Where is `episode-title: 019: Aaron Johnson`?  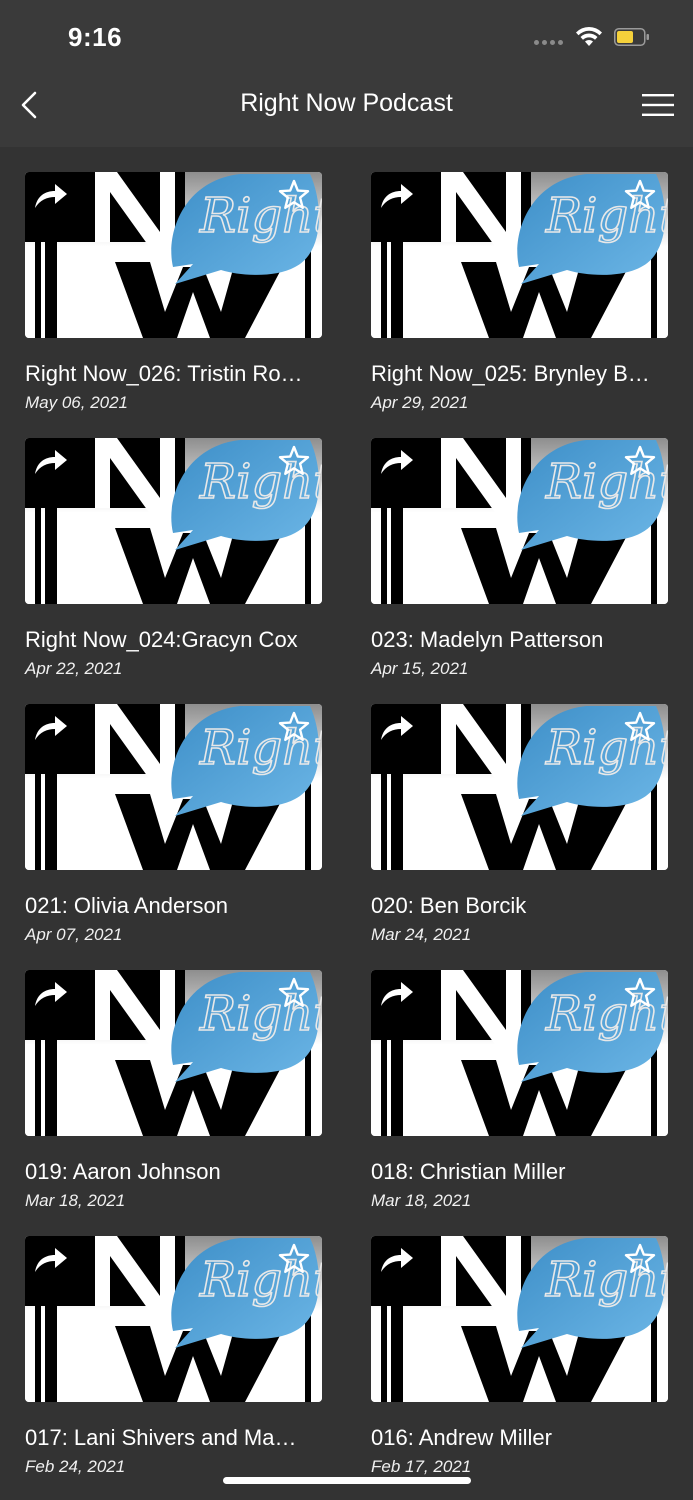
episode-title: 019: Aaron Johnson is located at coordinates (173, 1172).